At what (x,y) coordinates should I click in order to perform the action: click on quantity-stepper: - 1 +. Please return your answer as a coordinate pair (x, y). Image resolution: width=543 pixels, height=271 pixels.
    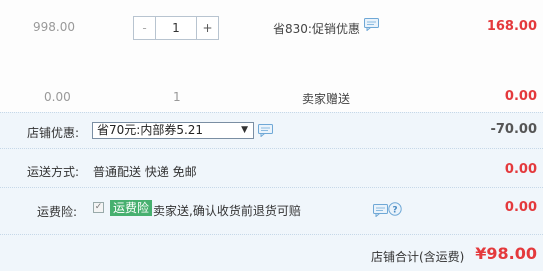
    Looking at the image, I should click on (176, 28).